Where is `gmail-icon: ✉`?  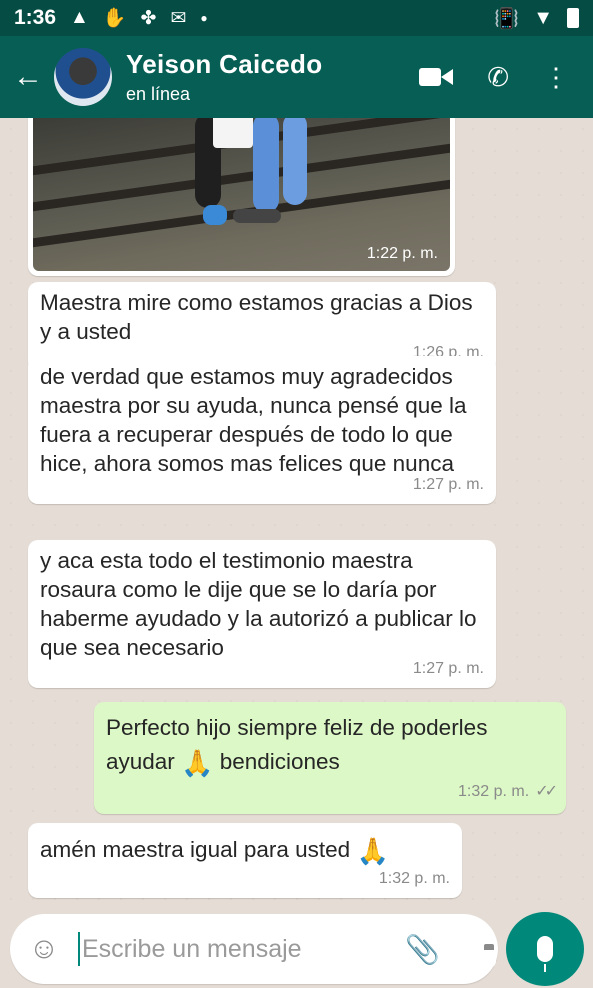 gmail-icon: ✉ is located at coordinates (178, 18).